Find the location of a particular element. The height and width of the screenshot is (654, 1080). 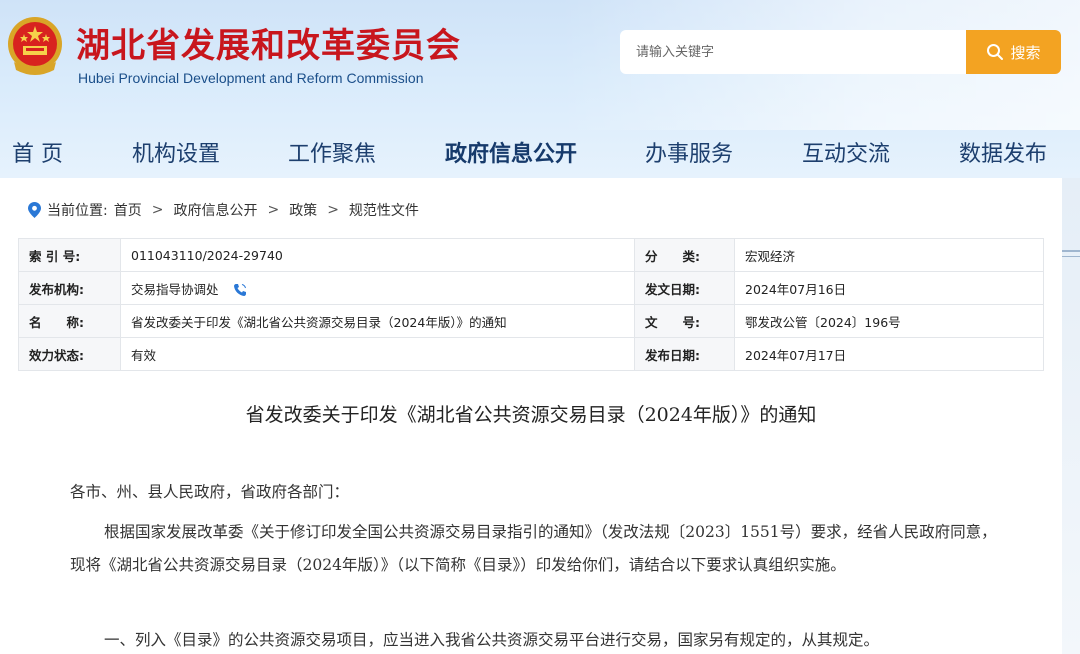

table-row: 索 引 号: 011043110/2024-29740 分 类: 宏观经济 is located at coordinates (531, 255).